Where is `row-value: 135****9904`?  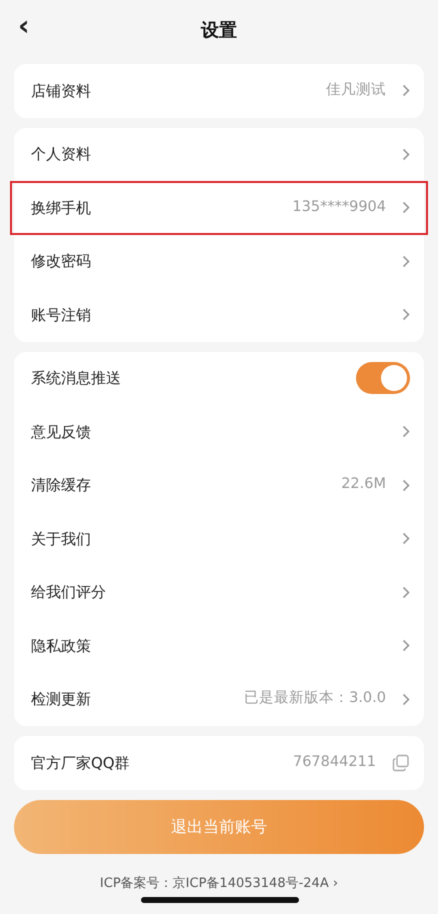 row-value: 135****9904 is located at coordinates (339, 207).